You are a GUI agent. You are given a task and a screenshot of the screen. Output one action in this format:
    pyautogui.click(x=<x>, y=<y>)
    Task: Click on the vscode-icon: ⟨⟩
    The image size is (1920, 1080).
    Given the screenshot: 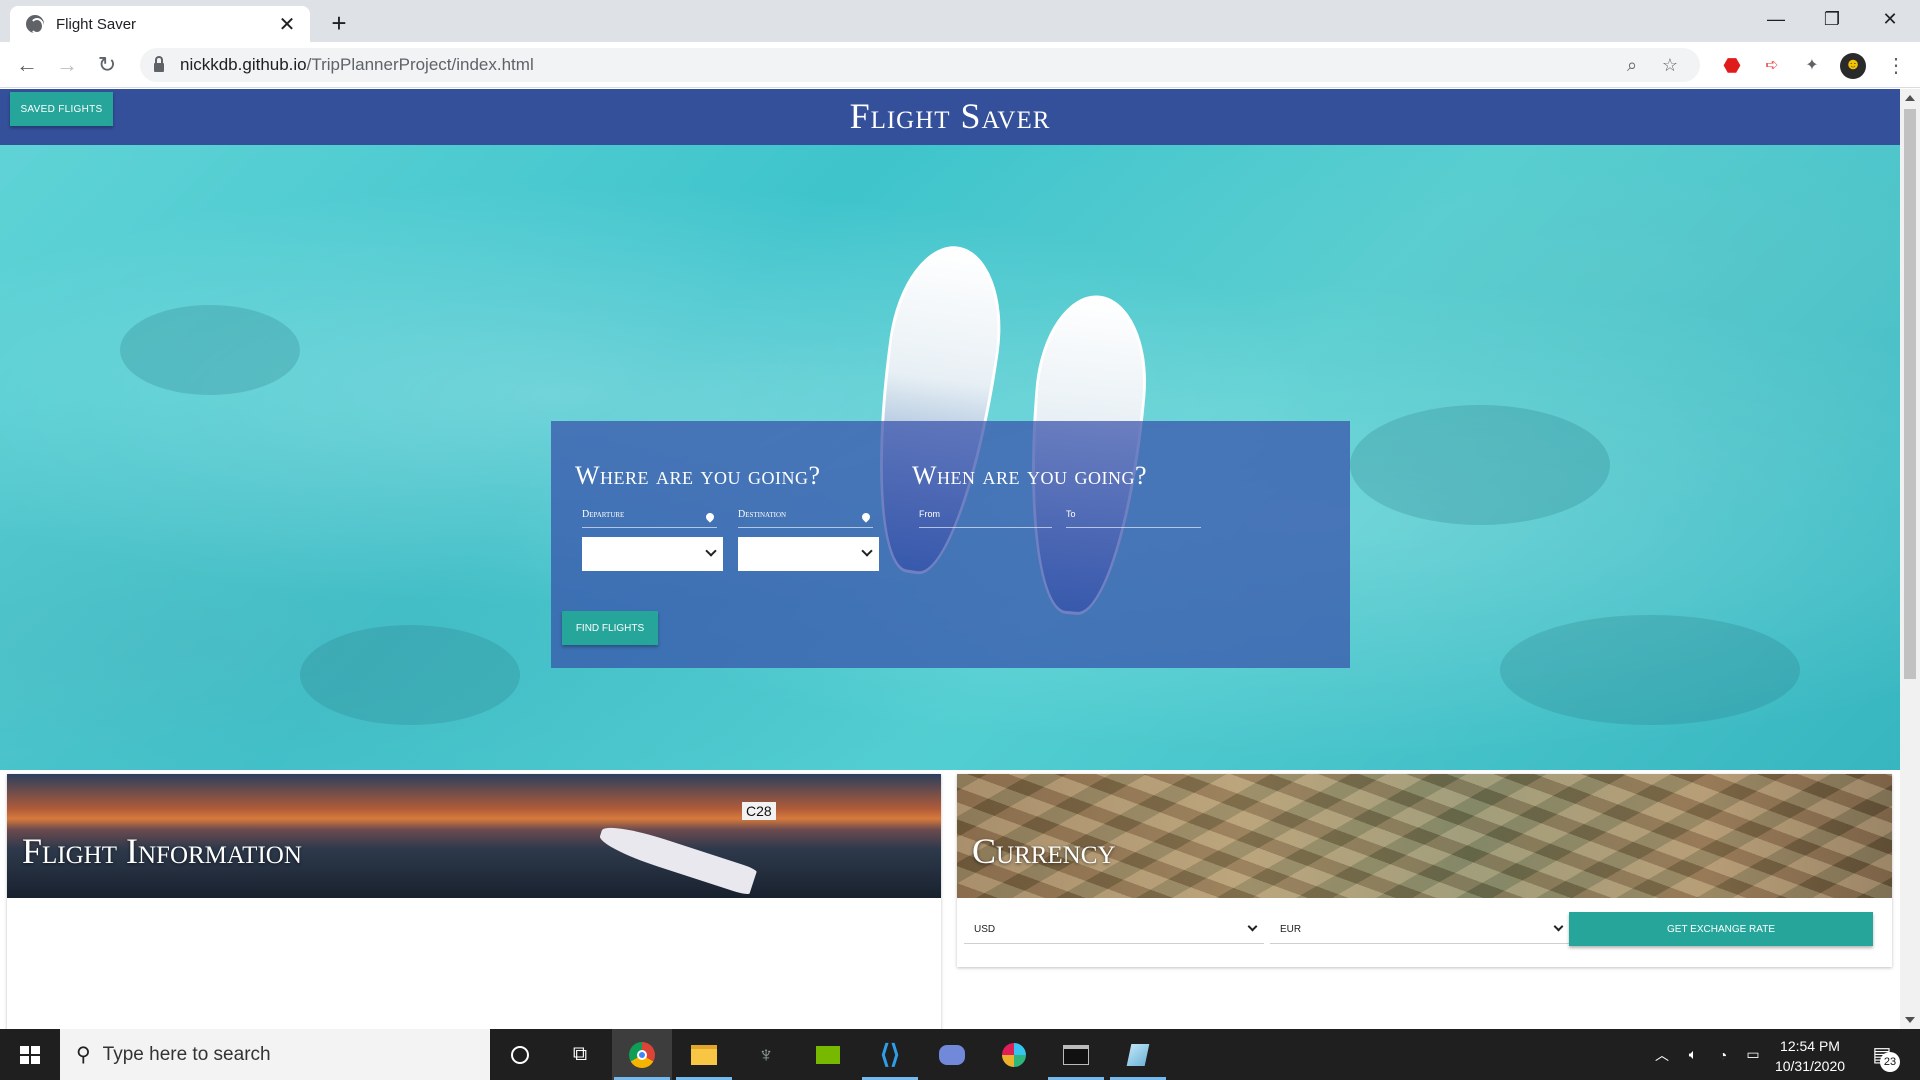 What is the action you would take?
    pyautogui.click(x=890, y=1054)
    